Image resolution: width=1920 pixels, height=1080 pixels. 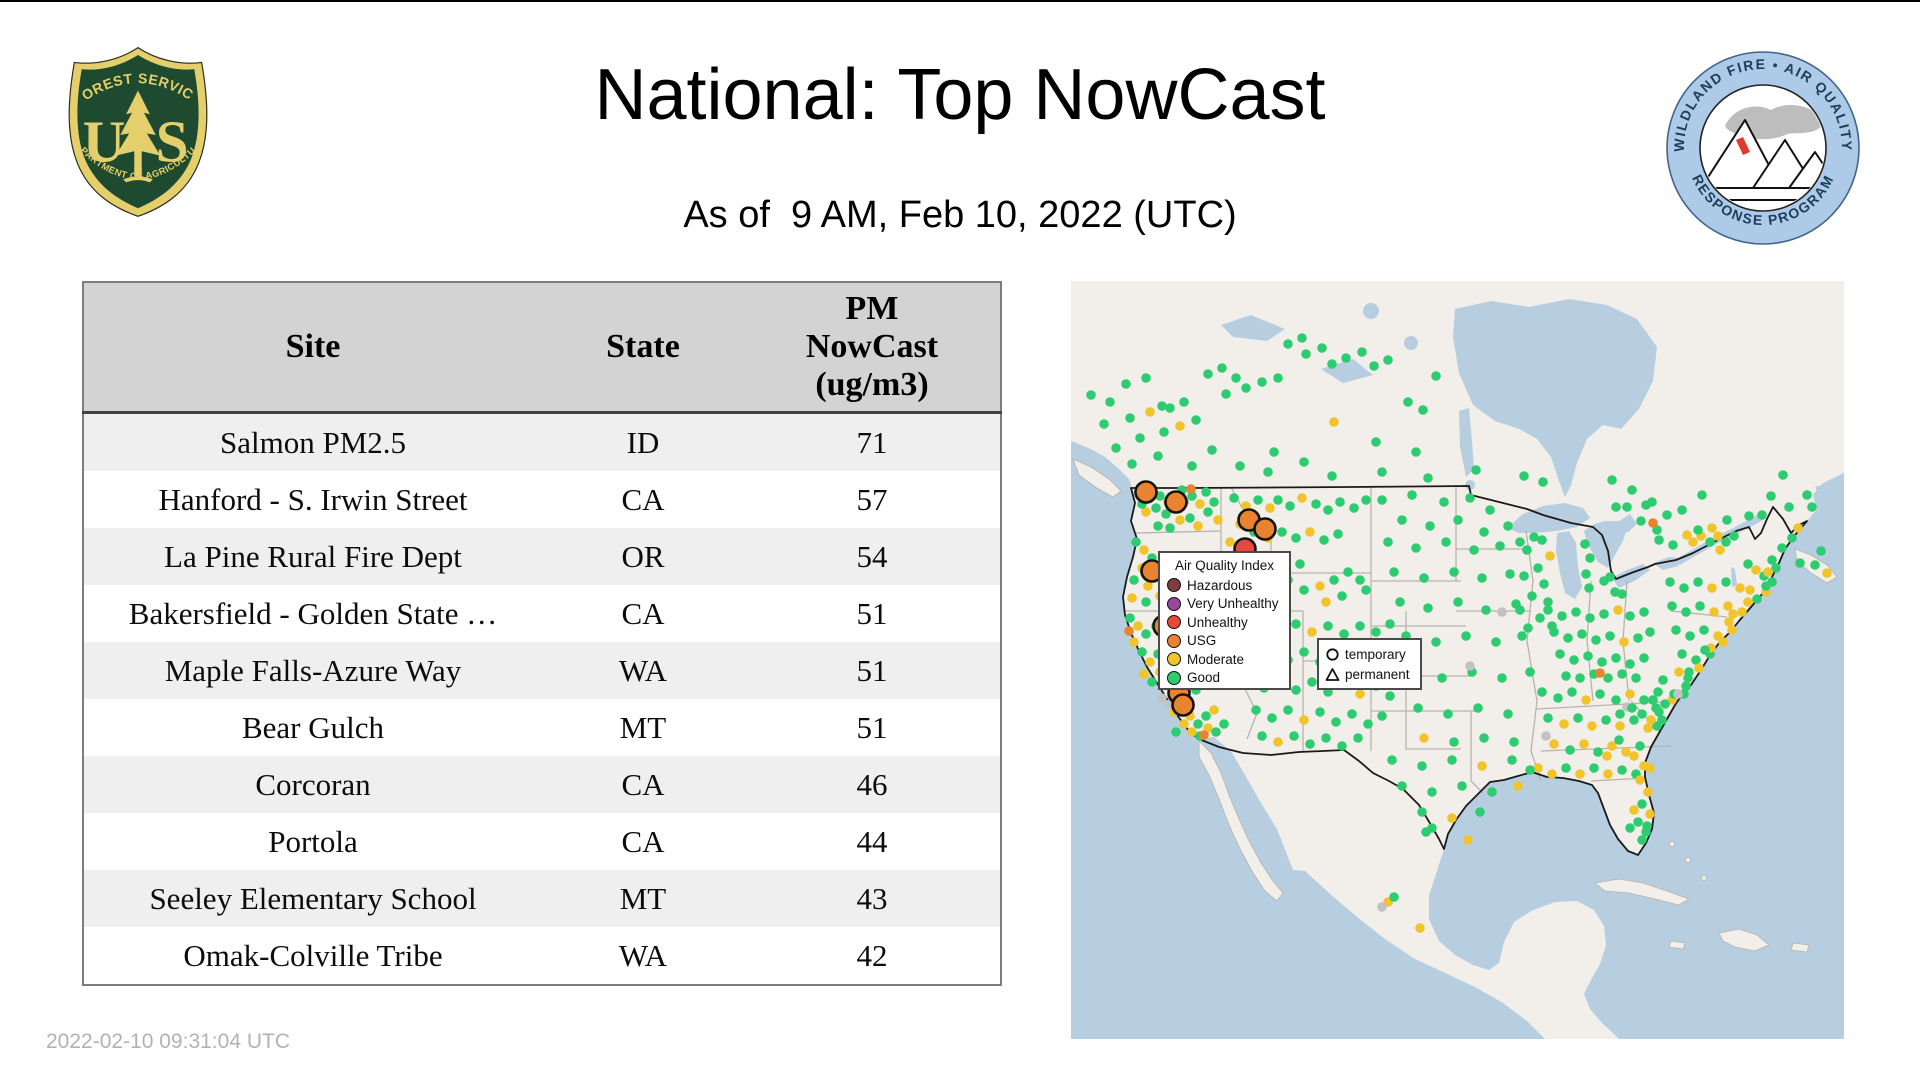 I want to click on site-cell: Hanford - S. Irwin Street, so click(x=313, y=499).